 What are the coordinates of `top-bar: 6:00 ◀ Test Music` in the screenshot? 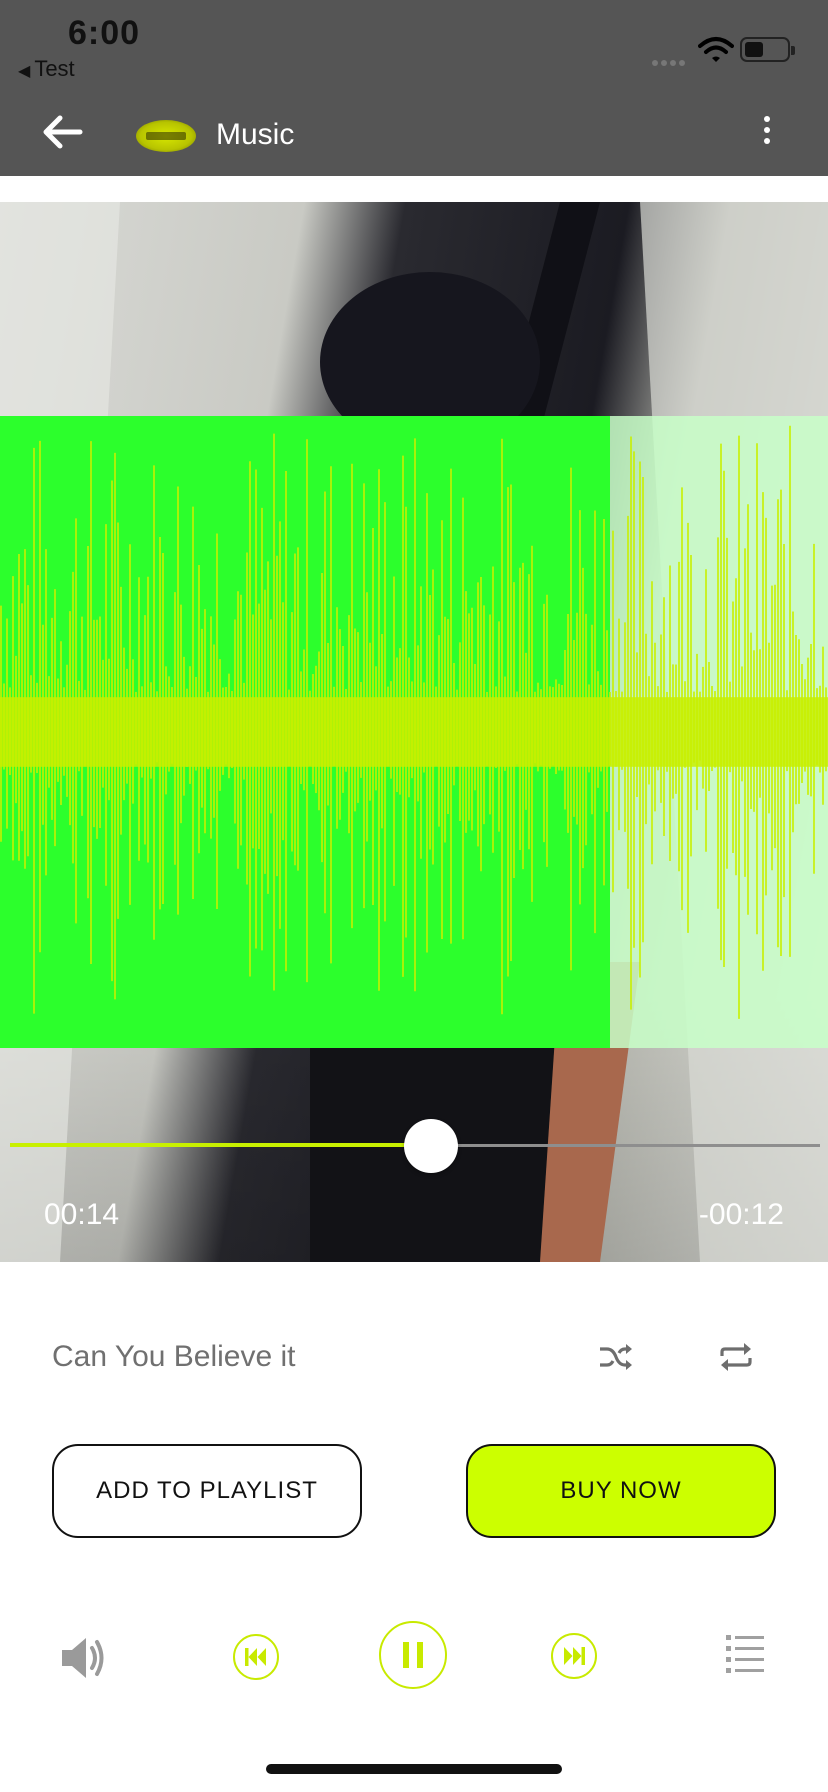 It's located at (414, 88).